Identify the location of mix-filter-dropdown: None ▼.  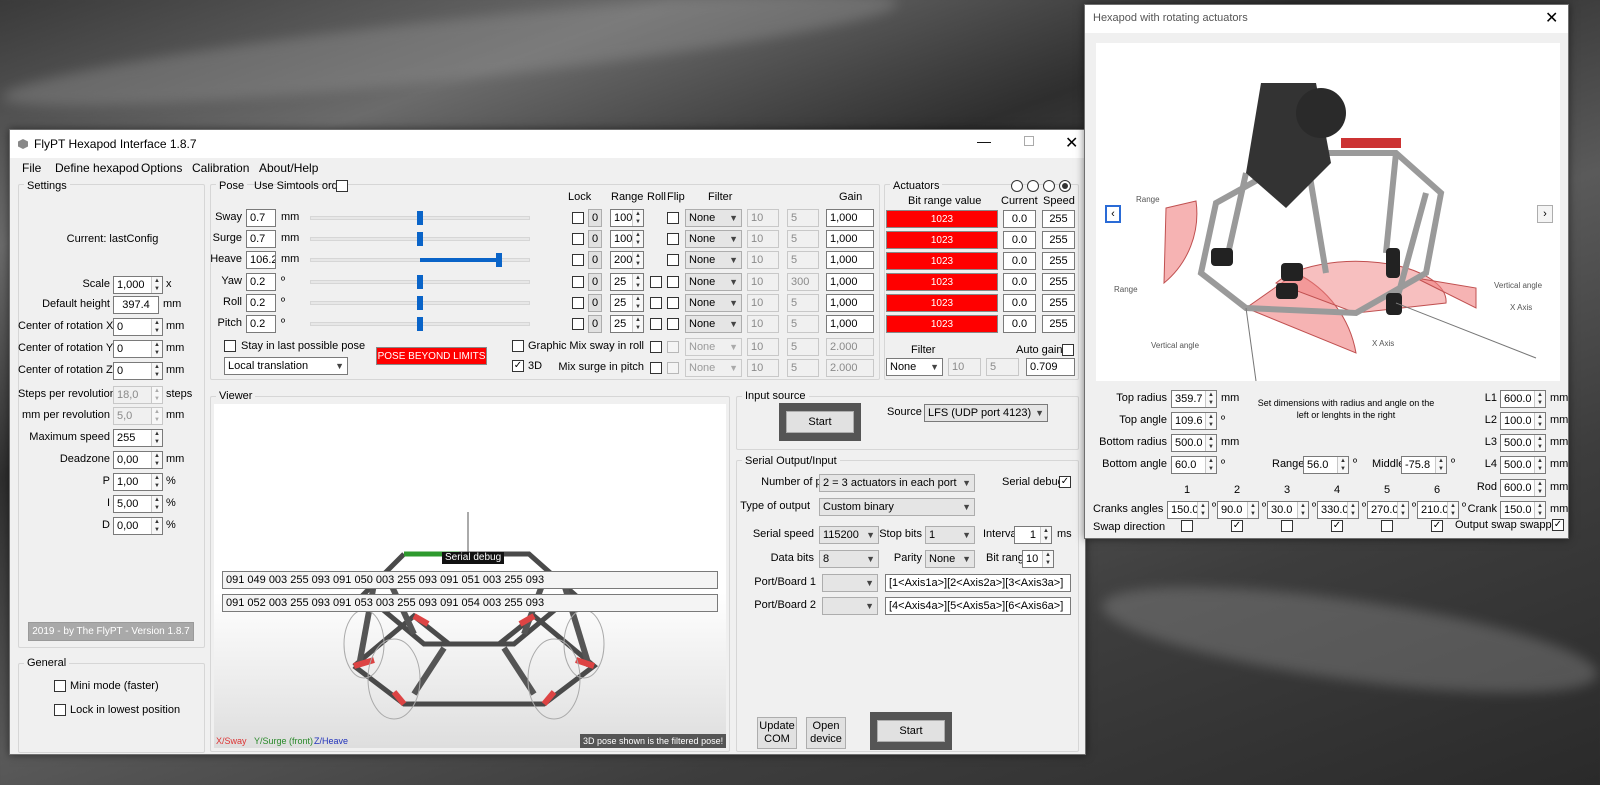
(713, 347).